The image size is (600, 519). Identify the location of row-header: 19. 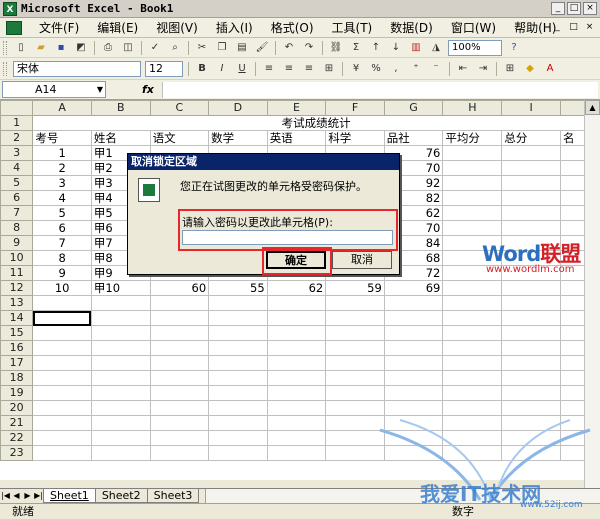
(17, 393).